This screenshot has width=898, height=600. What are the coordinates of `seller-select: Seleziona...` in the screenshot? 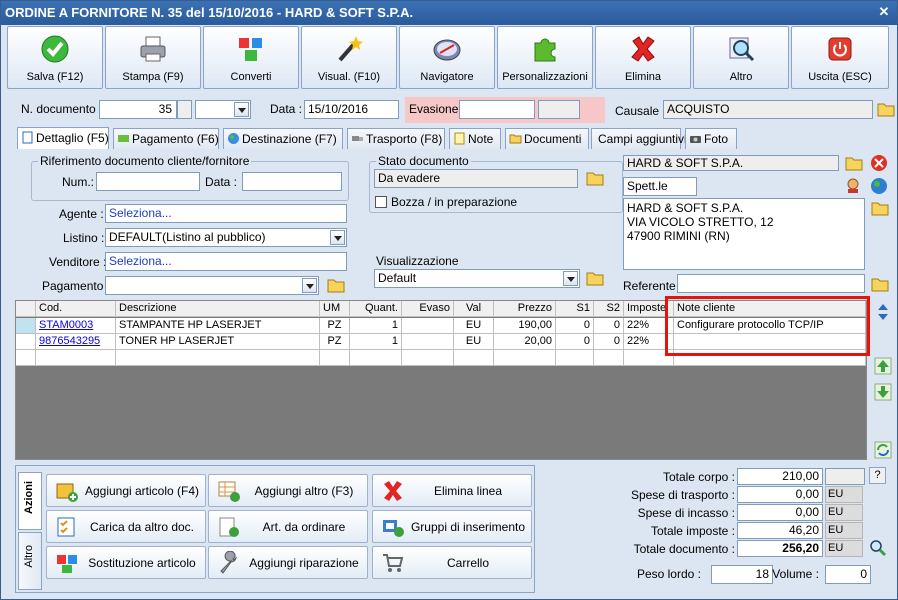 It's located at (226, 261).